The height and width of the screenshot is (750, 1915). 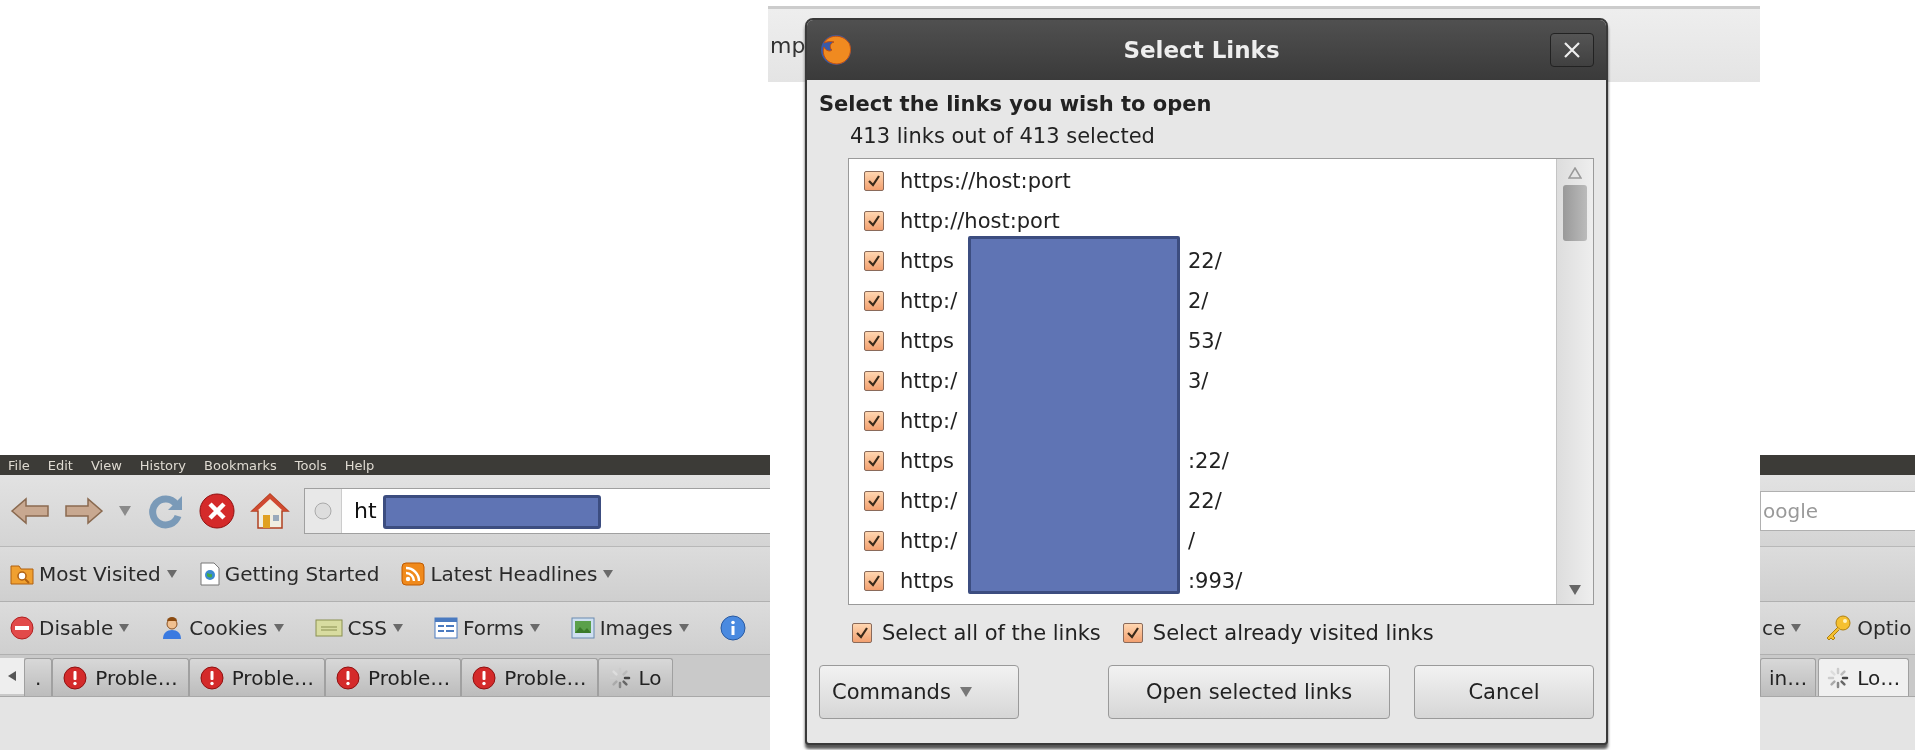 I want to click on no-entry-icon, so click(x=22, y=628).